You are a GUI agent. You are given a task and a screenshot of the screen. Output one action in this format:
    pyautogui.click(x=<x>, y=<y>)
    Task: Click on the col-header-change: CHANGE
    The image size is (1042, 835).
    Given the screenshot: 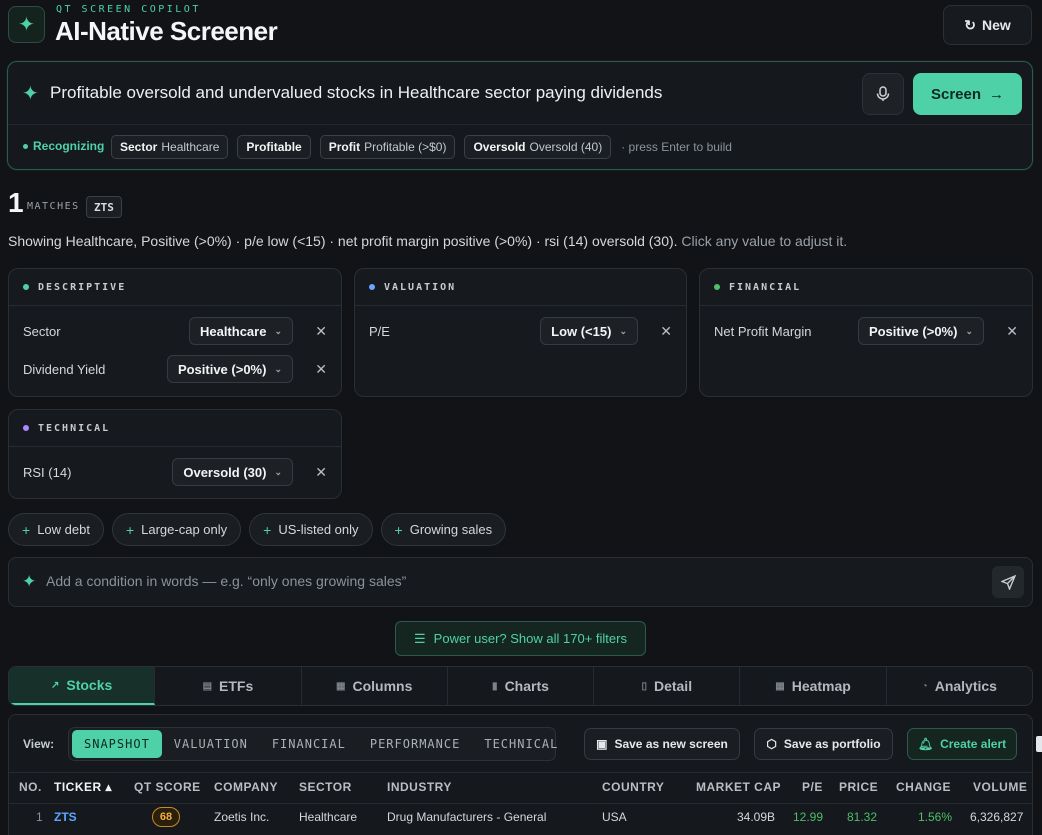 What is the action you would take?
    pyautogui.click(x=923, y=787)
    